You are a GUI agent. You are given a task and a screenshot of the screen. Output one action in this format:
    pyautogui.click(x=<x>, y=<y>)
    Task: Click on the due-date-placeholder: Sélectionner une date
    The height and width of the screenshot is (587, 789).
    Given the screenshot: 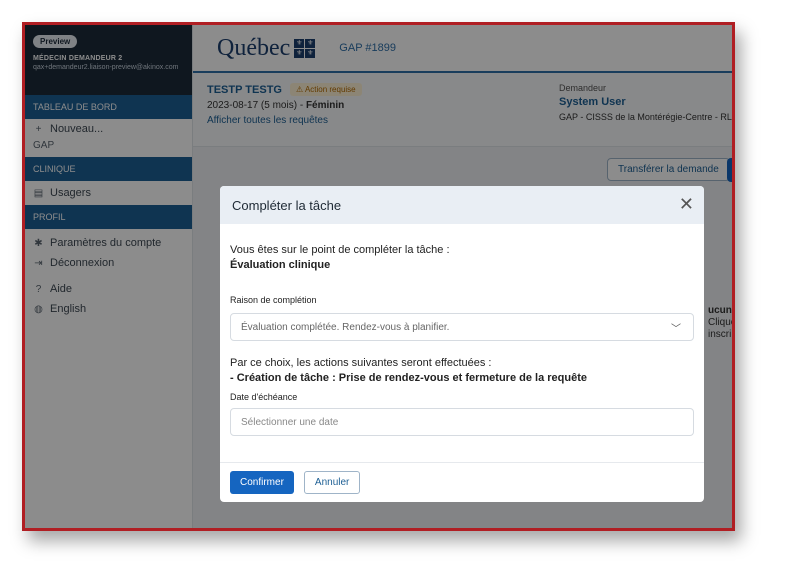 What is the action you would take?
    pyautogui.click(x=290, y=422)
    